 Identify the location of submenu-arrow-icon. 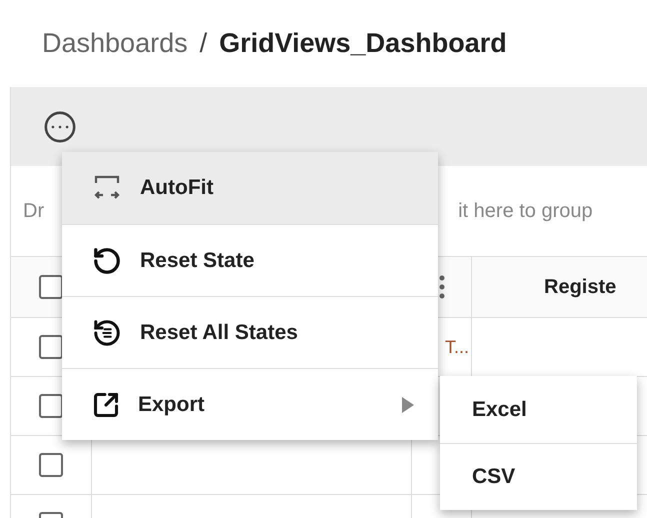
(408, 404).